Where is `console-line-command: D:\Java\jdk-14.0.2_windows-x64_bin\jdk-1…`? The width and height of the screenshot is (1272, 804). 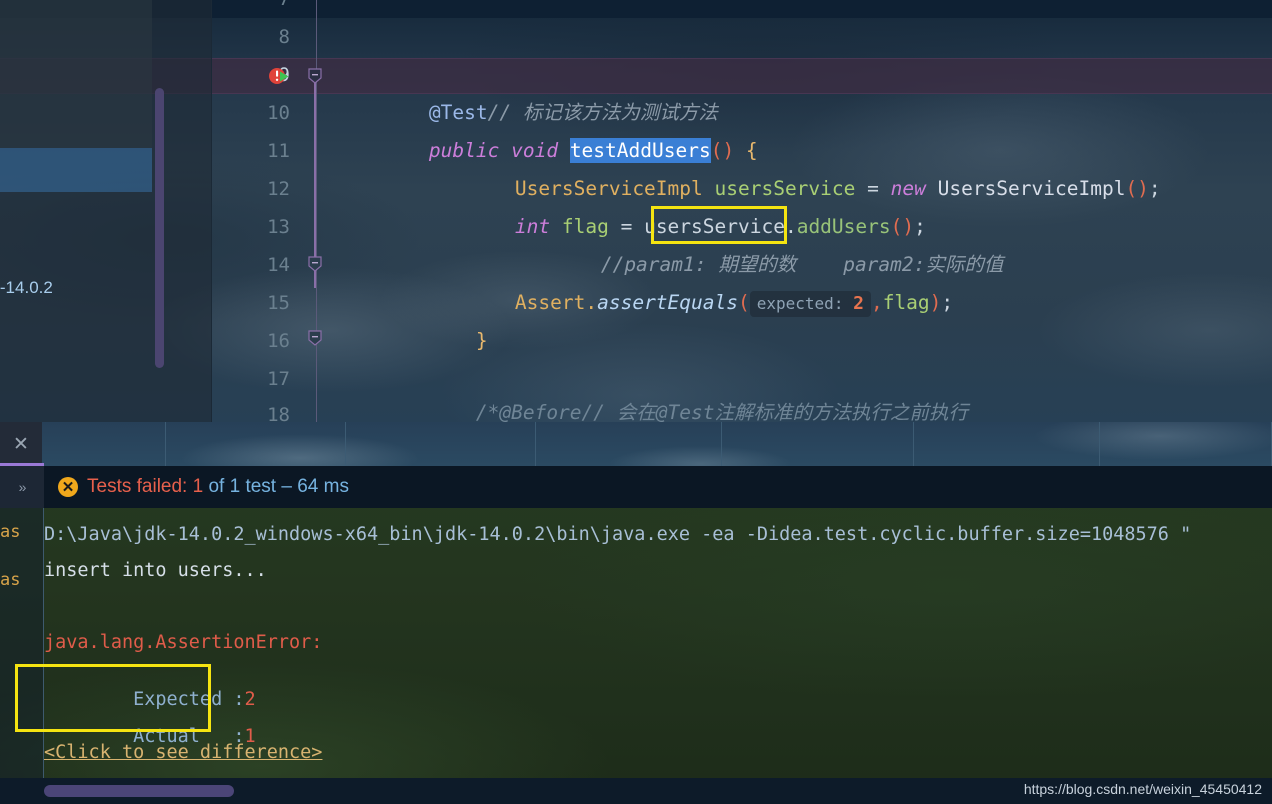
console-line-command: D:\Java\jdk-14.0.2_windows-x64_bin\jdk-1… is located at coordinates (618, 534).